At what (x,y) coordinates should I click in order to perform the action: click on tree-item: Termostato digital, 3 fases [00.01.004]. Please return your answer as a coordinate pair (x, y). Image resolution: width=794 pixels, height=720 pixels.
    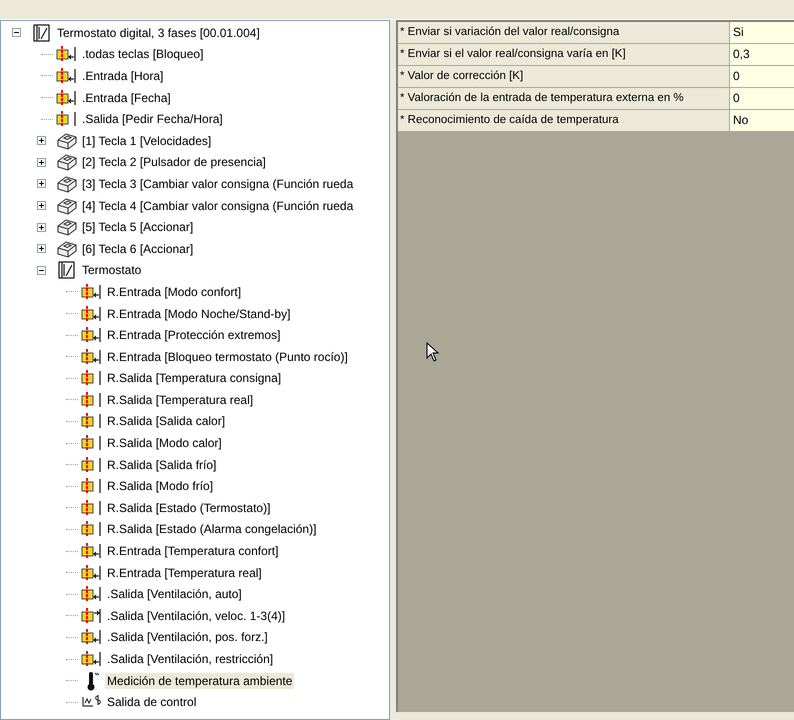
    Looking at the image, I should click on (158, 32).